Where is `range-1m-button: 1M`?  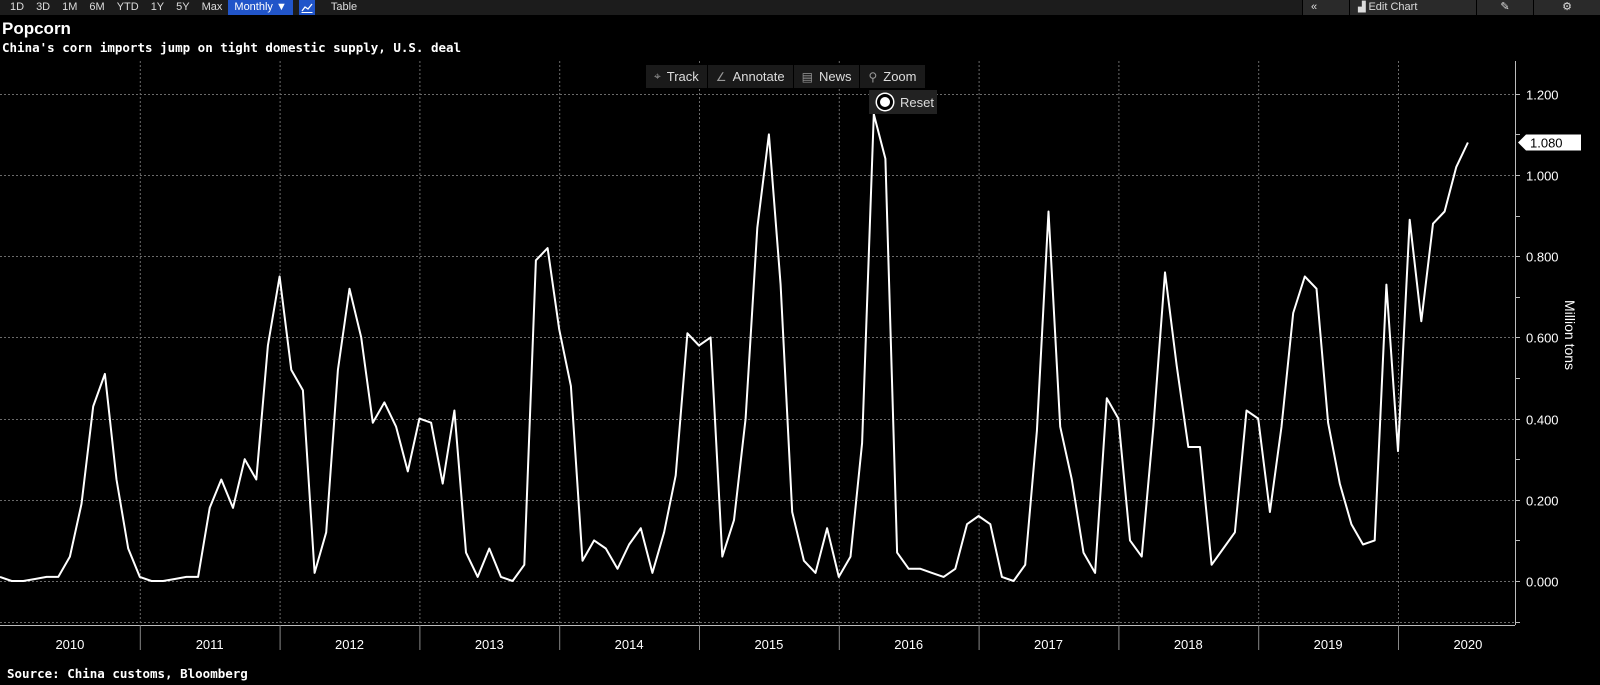
range-1m-button: 1M is located at coordinates (69, 7).